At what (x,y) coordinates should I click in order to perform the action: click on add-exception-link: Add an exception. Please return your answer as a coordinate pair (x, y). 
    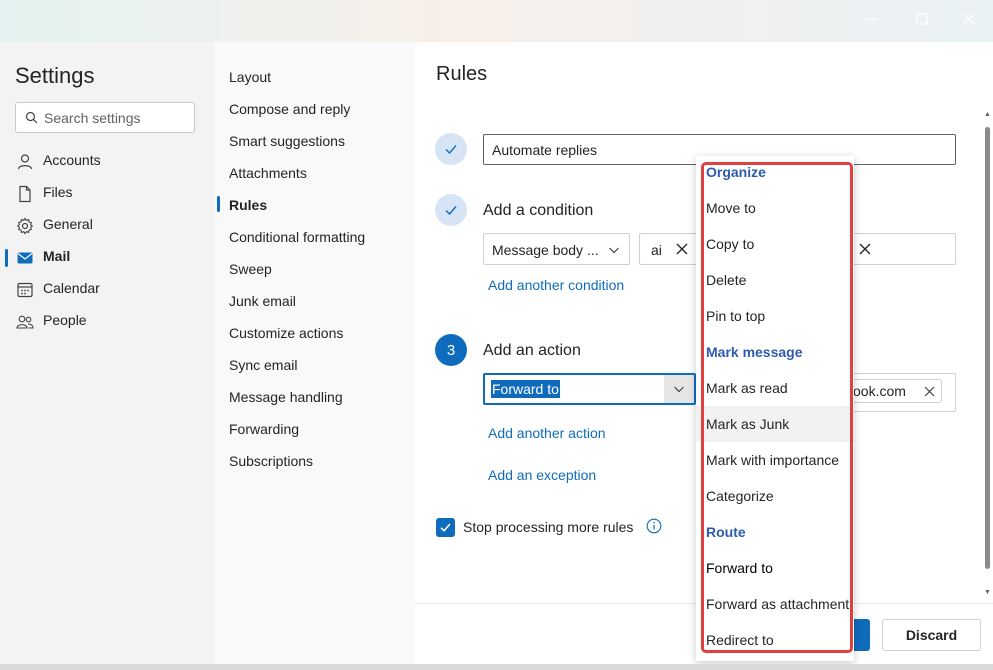
    Looking at the image, I should click on (542, 475).